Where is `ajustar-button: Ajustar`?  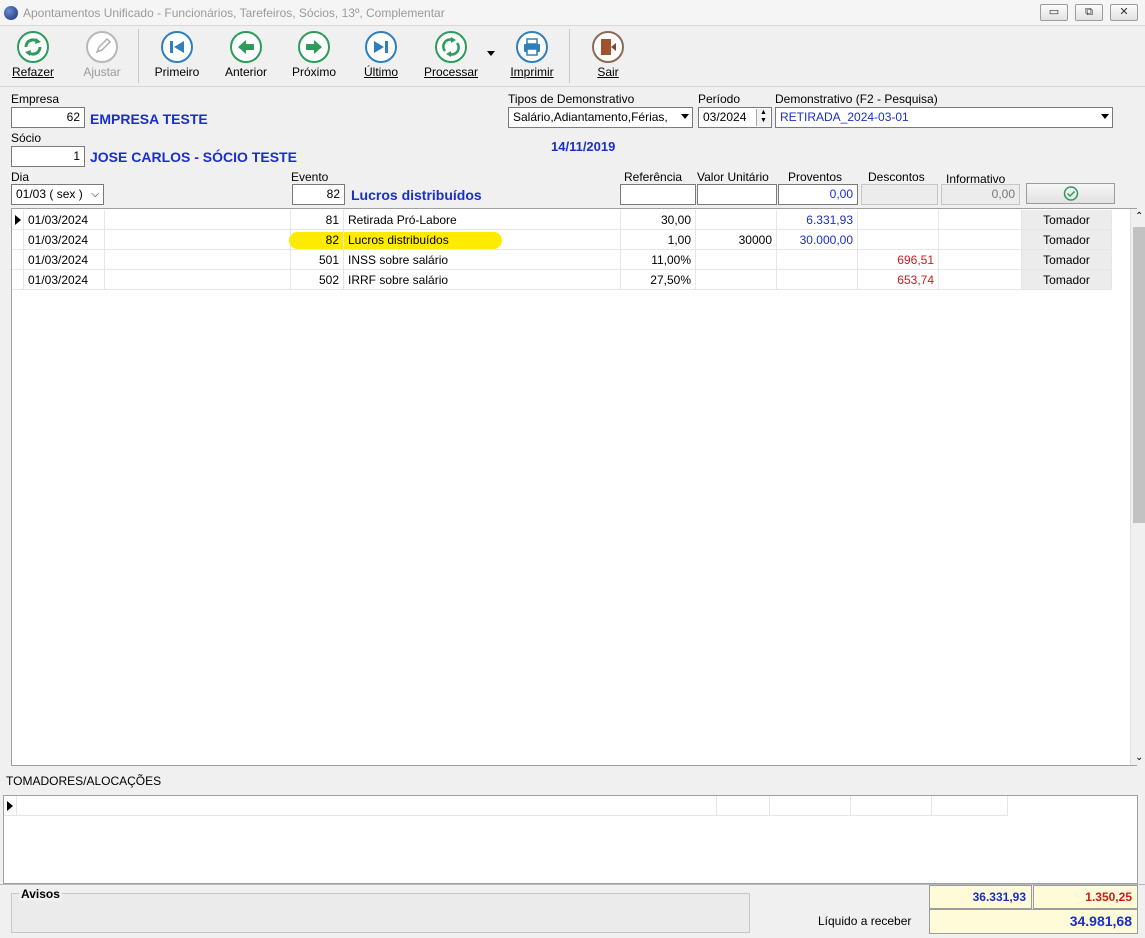
ajustar-button: Ajustar is located at coordinates (102, 55).